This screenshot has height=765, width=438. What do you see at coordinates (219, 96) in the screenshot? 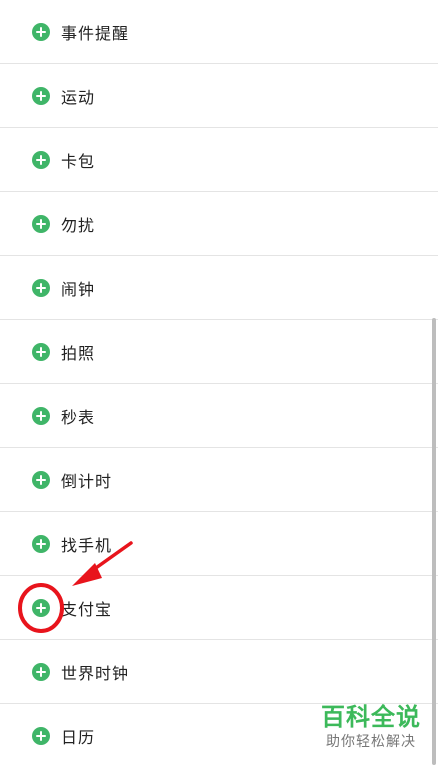
I see `list-item-sport: 运动` at bounding box center [219, 96].